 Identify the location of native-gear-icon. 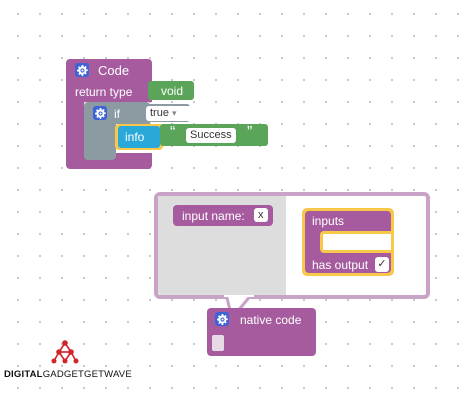
(222, 319).